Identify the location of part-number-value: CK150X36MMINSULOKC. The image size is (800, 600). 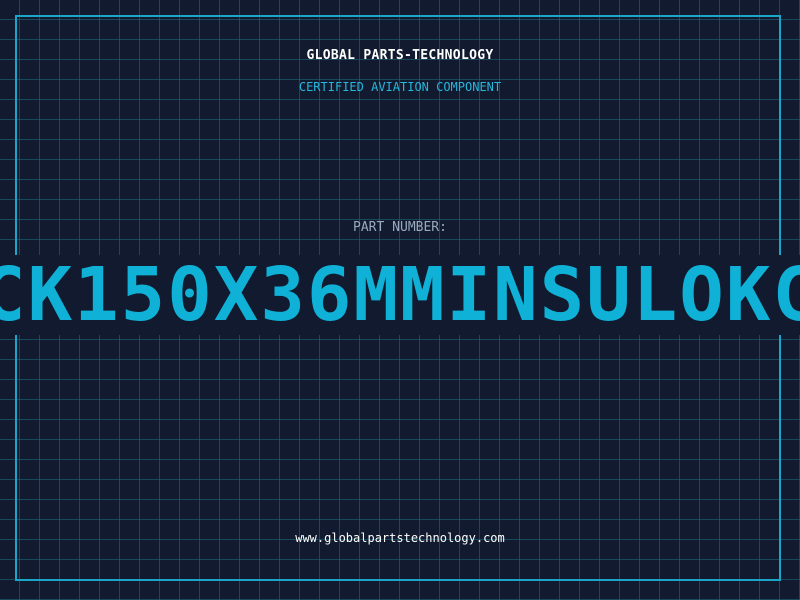
(400, 295).